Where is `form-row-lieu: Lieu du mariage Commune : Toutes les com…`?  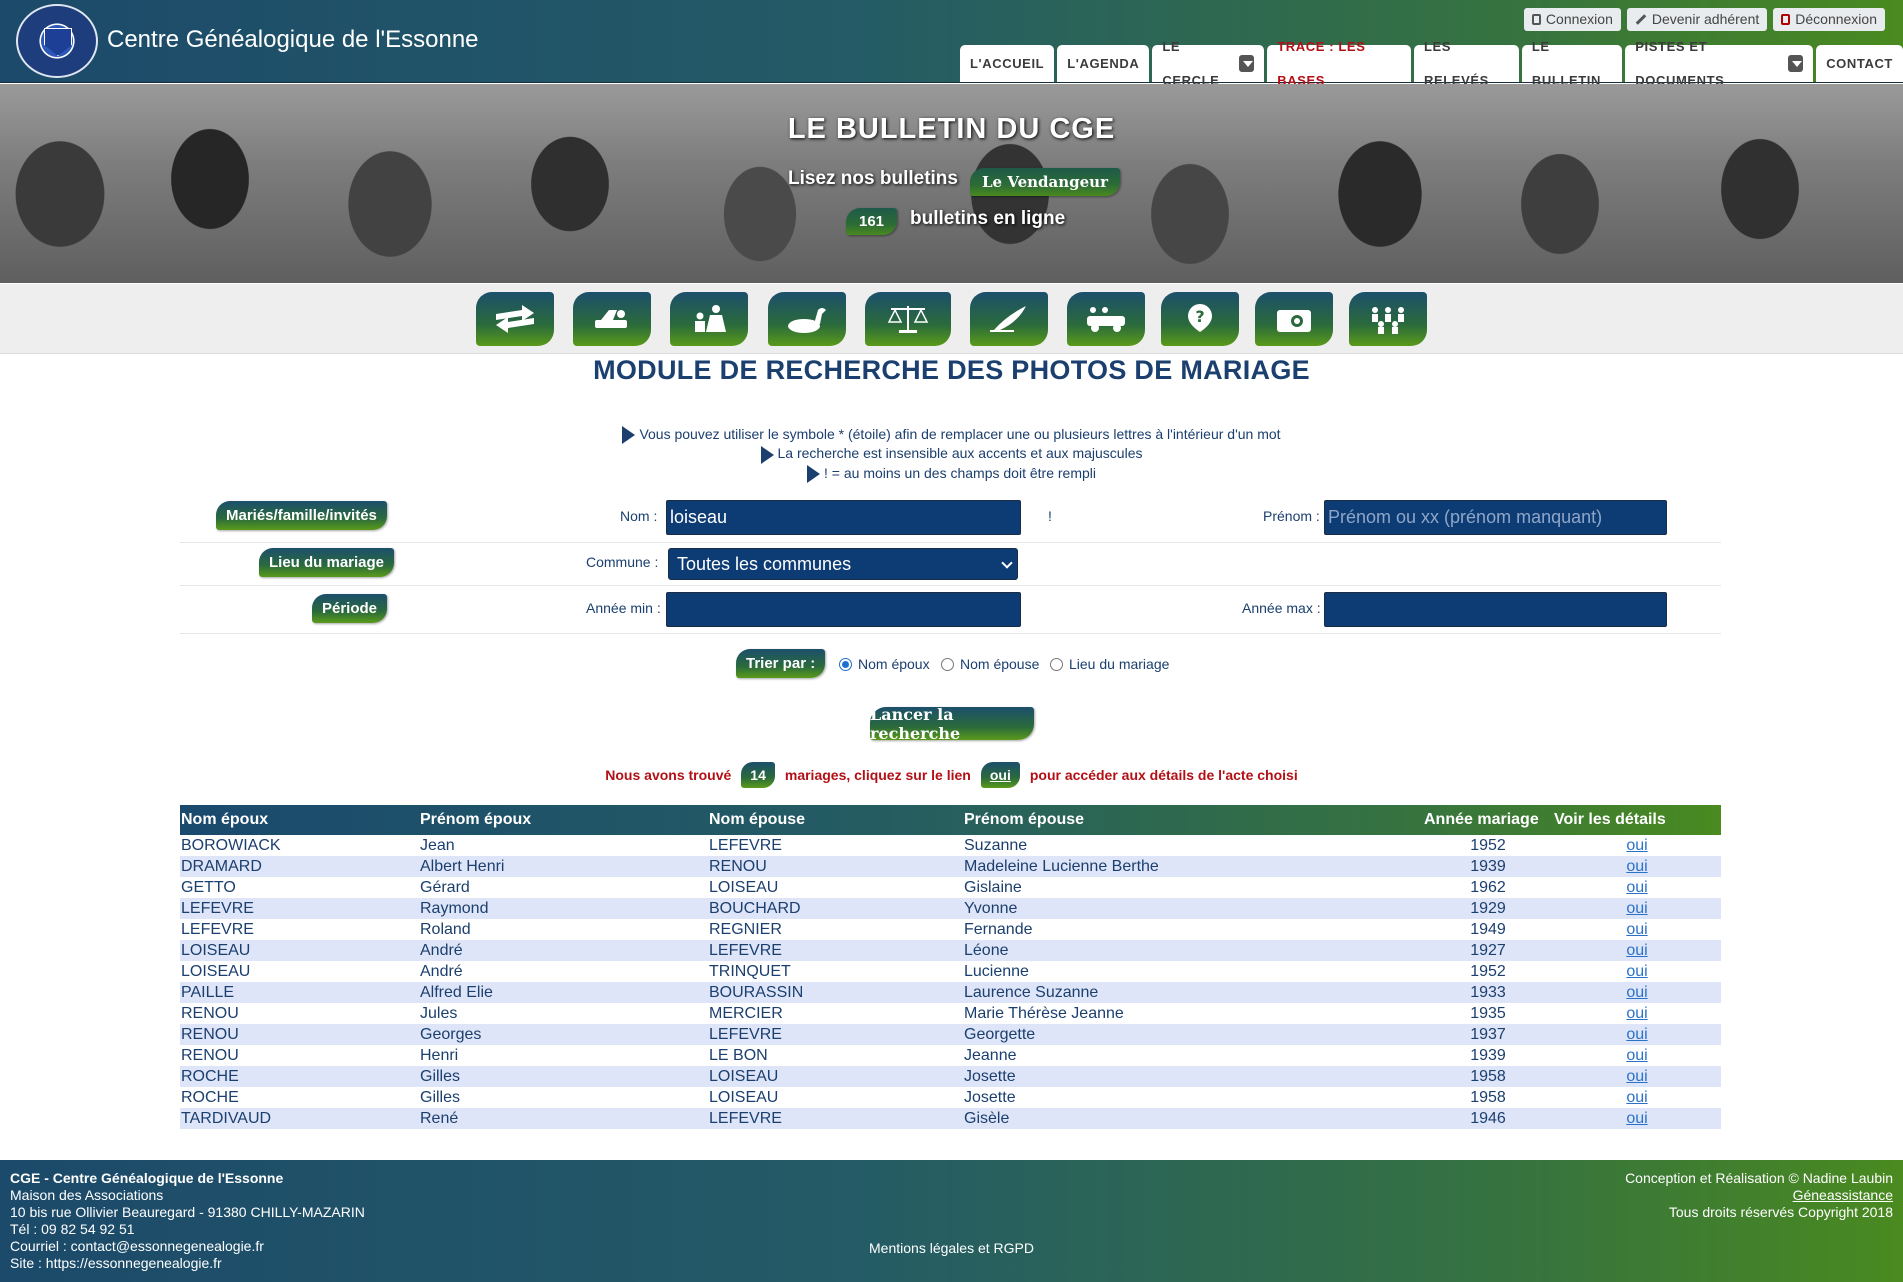 form-row-lieu: Lieu du mariage Commune : Toutes les com… is located at coordinates (950, 564).